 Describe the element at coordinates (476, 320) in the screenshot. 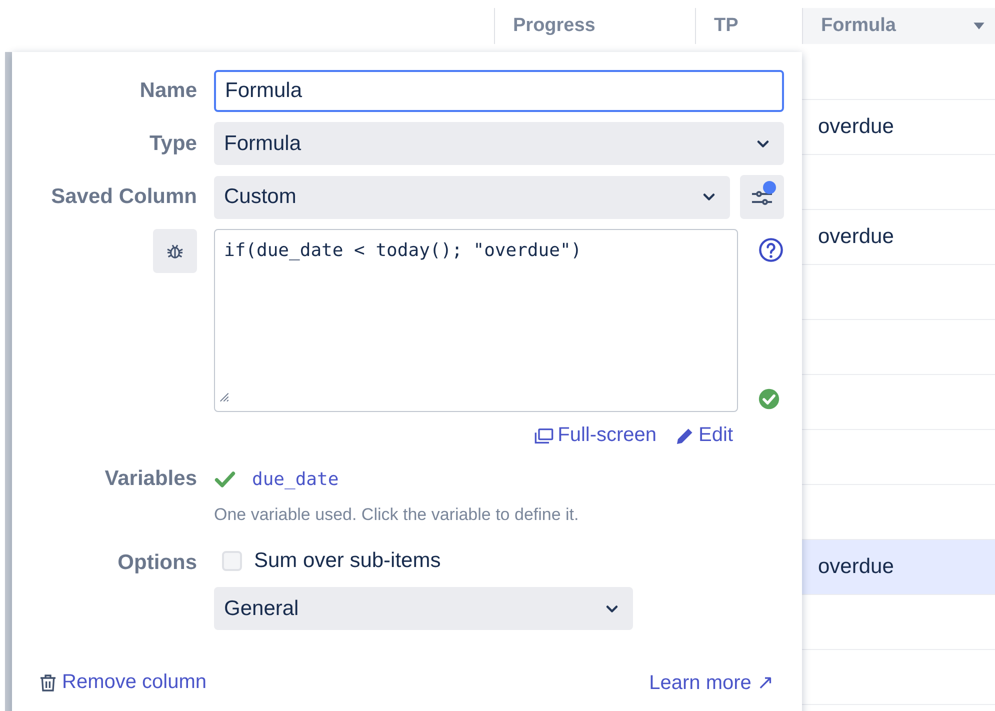

I see `formula-editor: if(due_date < today(); "overdue")` at that location.